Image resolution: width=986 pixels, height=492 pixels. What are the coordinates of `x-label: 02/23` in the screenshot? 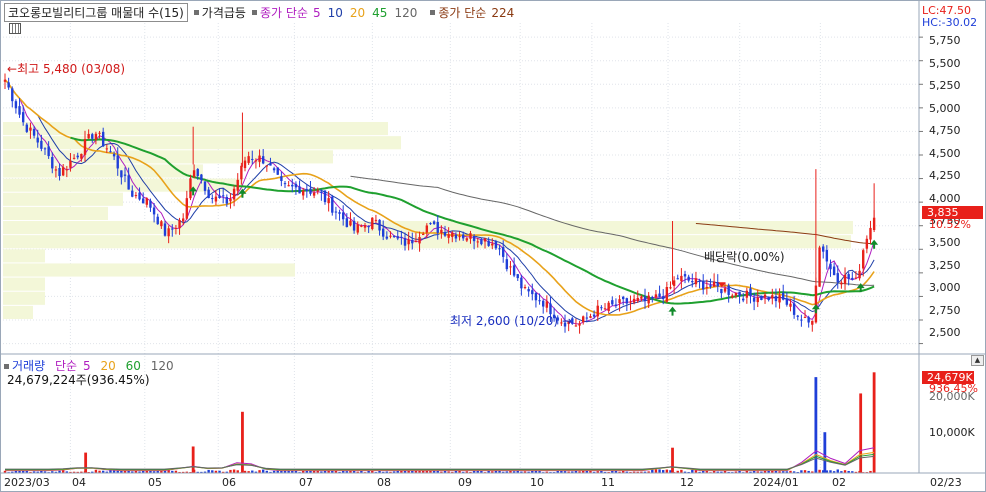 It's located at (946, 482).